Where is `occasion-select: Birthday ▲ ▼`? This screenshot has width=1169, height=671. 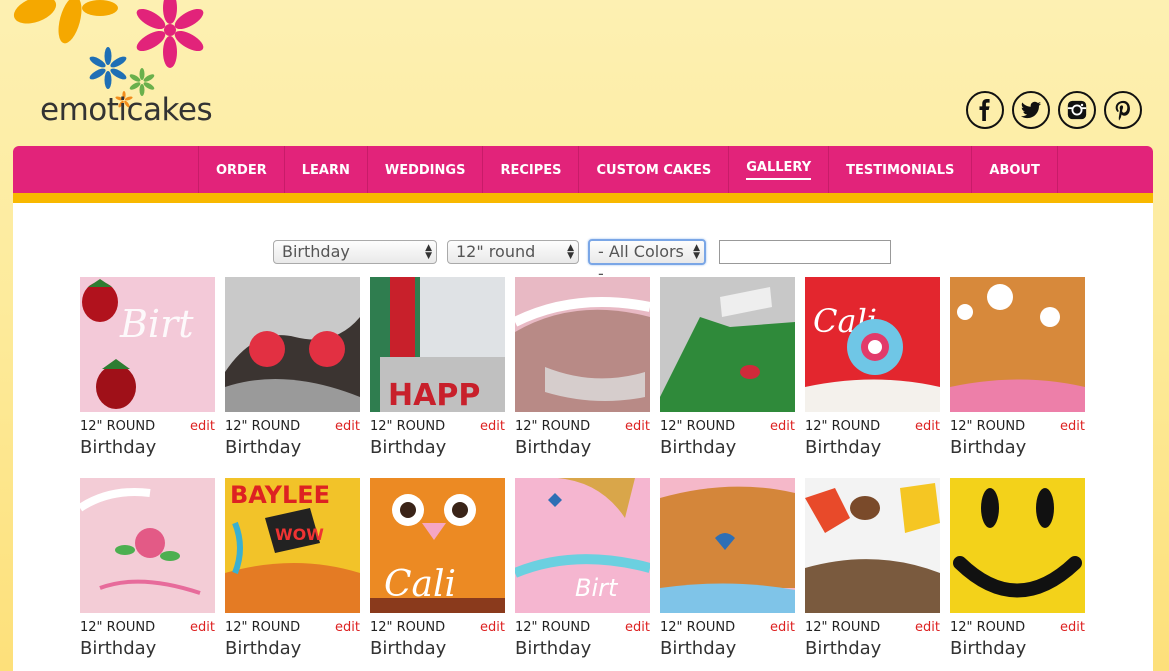
occasion-select: Birthday ▲ ▼ is located at coordinates (355, 252).